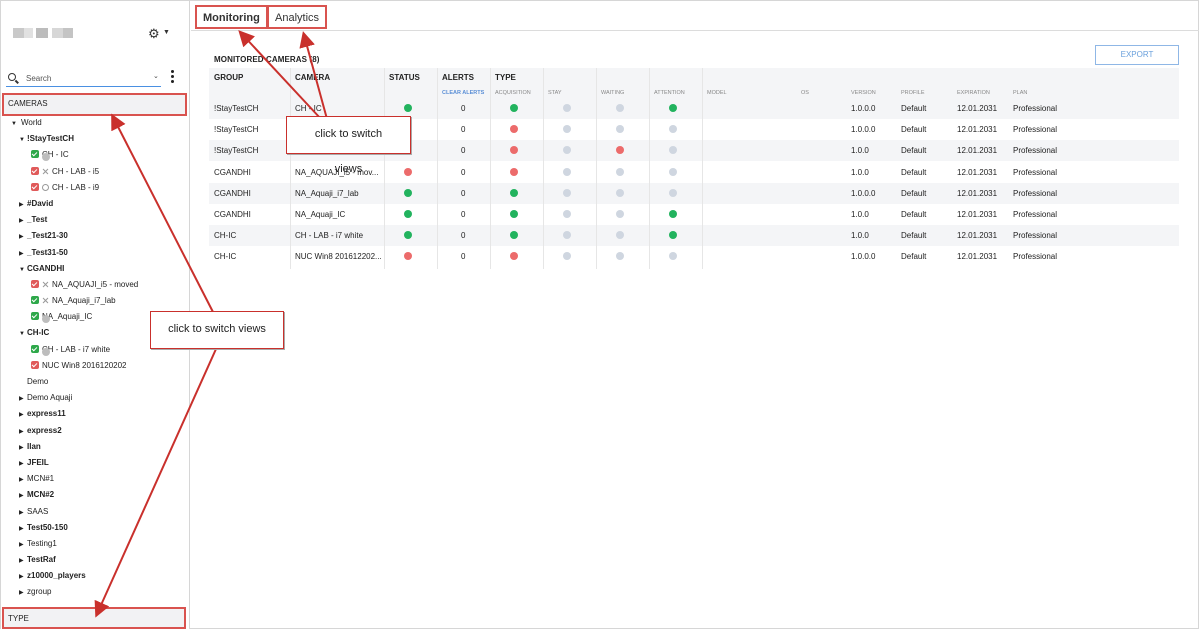 This screenshot has height=629, width=1199. Describe the element at coordinates (95, 139) in the screenshot. I see `tree-group-item: ▼ !StayTestCH` at that location.